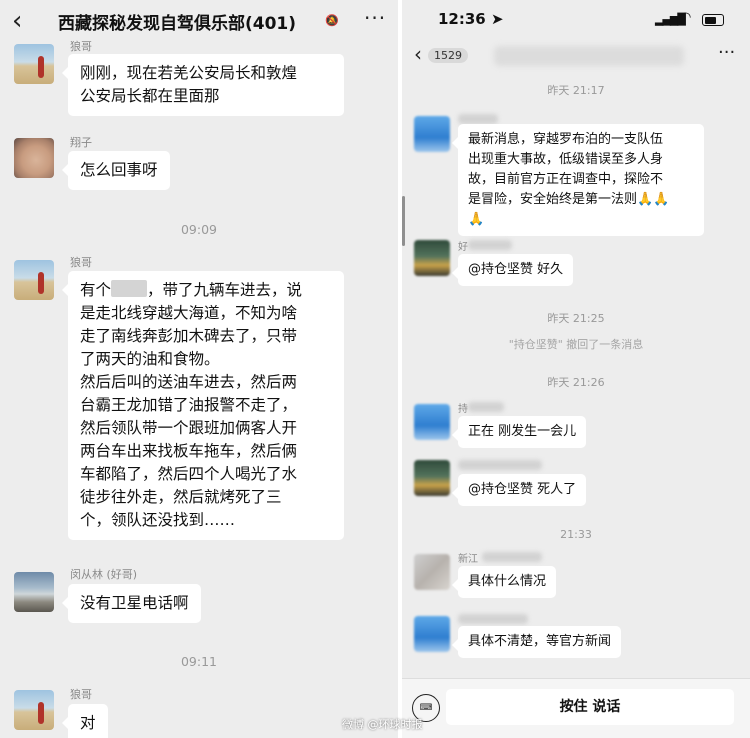 This screenshot has height=738, width=750. Describe the element at coordinates (225, 290) in the screenshot. I see `message-text: ，带了九辆车进去，说` at that location.